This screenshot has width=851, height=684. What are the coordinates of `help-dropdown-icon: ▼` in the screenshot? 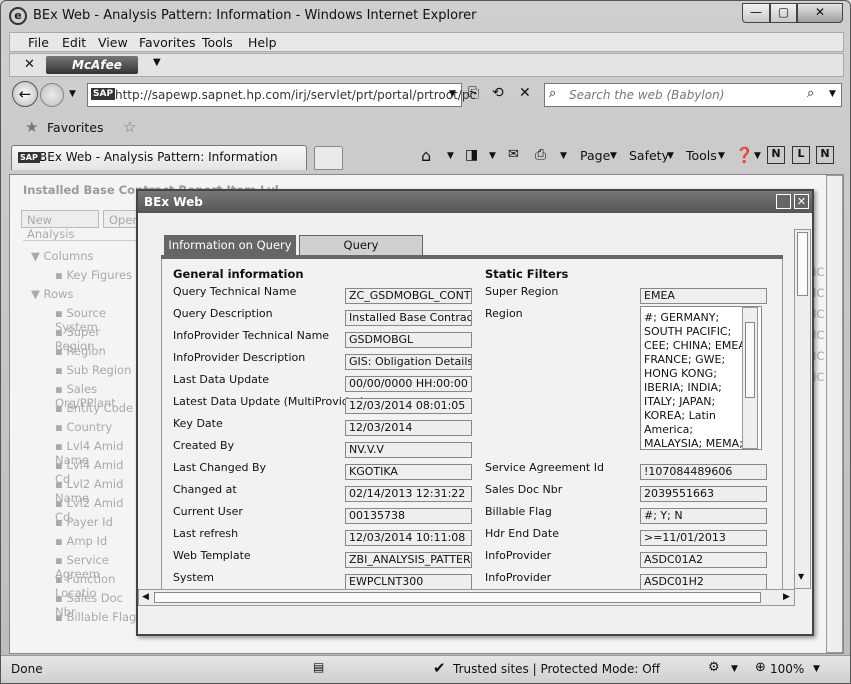 It's located at (757, 156).